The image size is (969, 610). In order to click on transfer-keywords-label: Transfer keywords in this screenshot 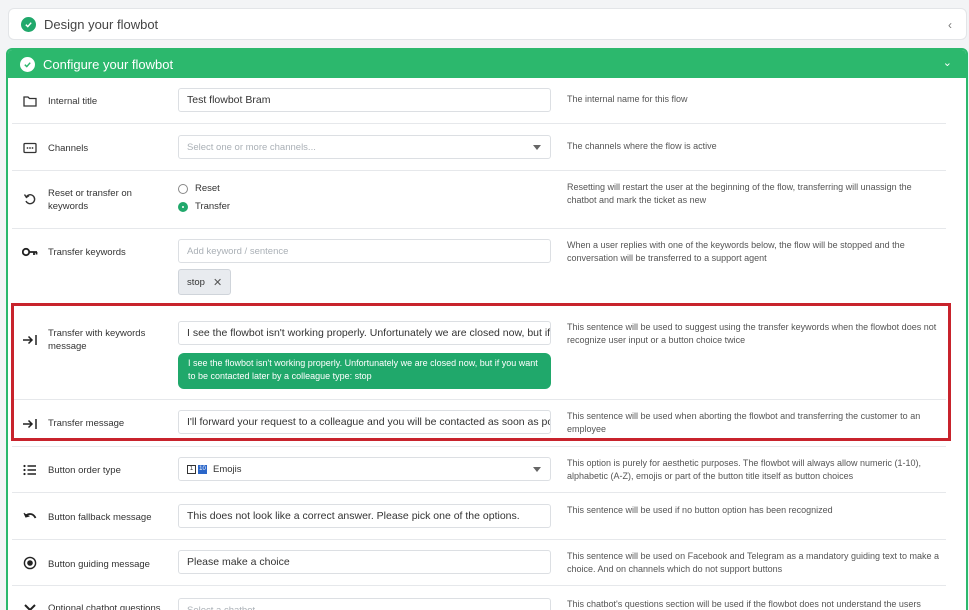, I will do `click(87, 252)`.